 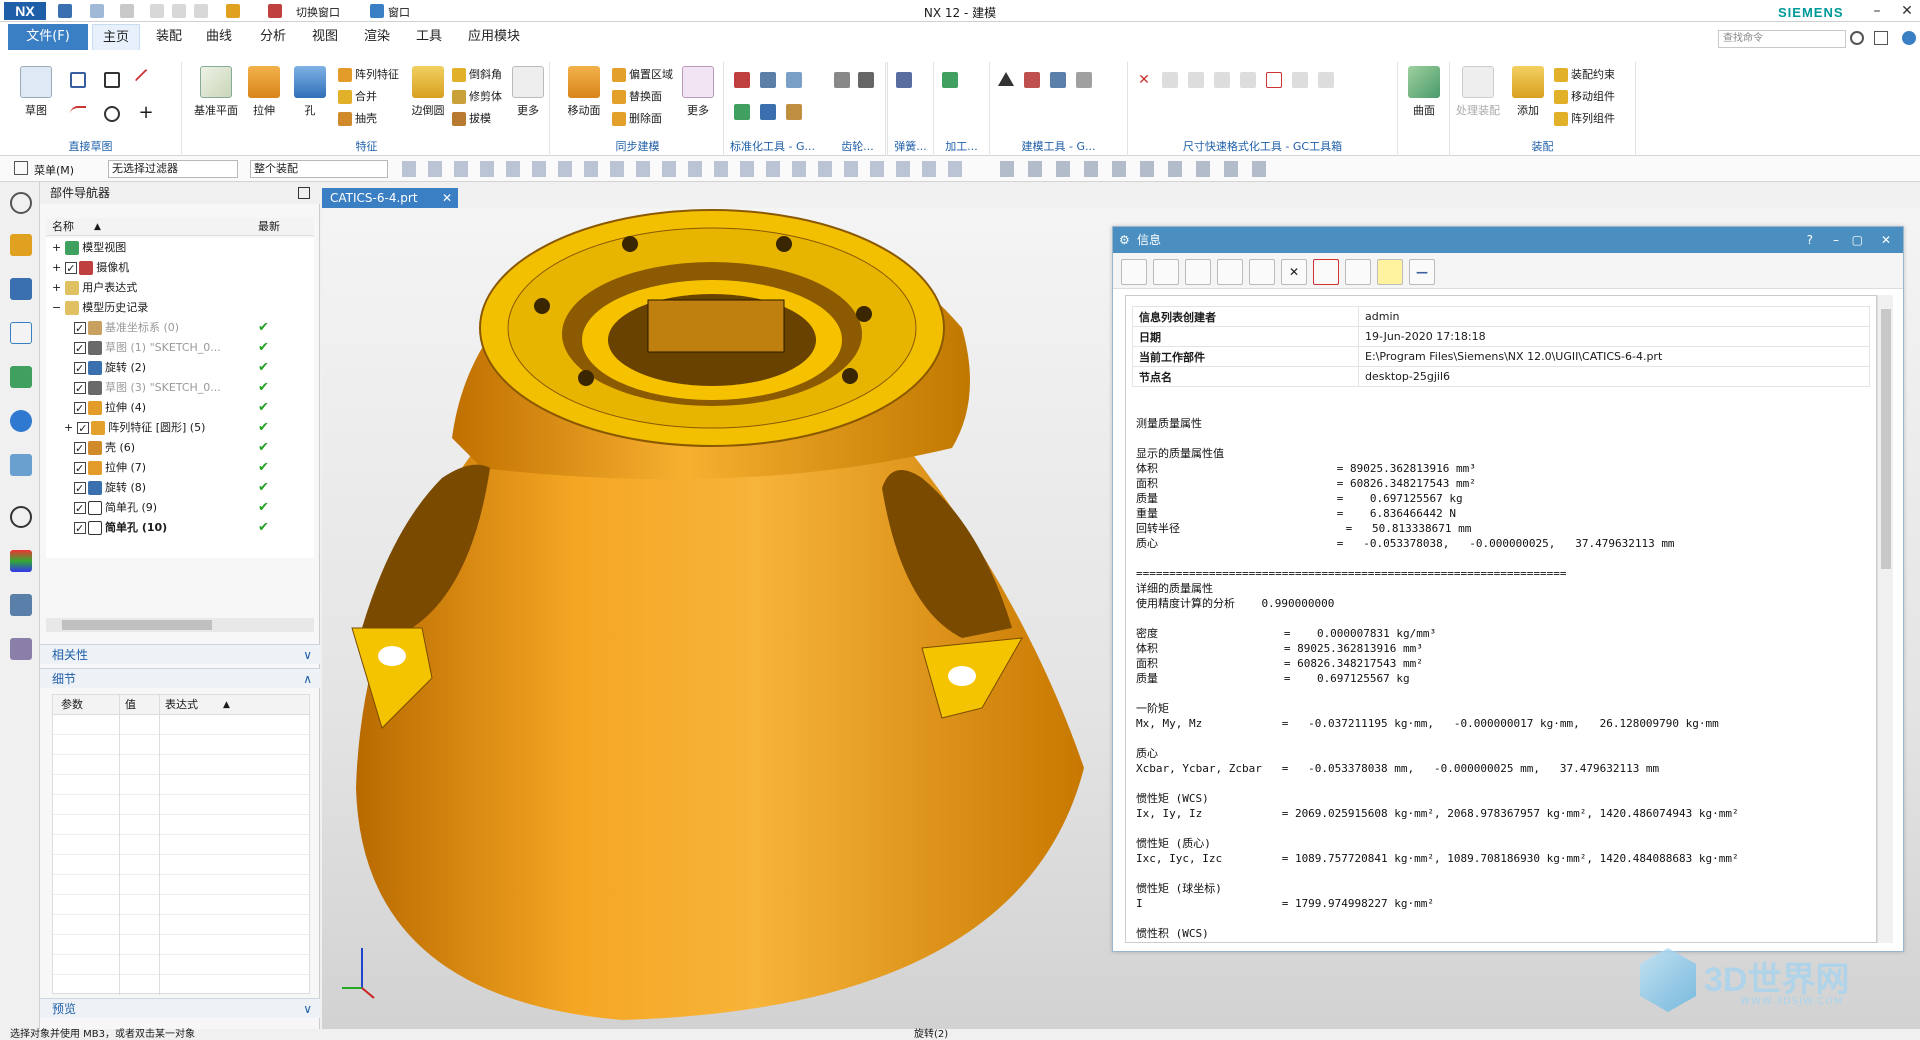 I want to click on tab-assembly: 装配, so click(x=169, y=37).